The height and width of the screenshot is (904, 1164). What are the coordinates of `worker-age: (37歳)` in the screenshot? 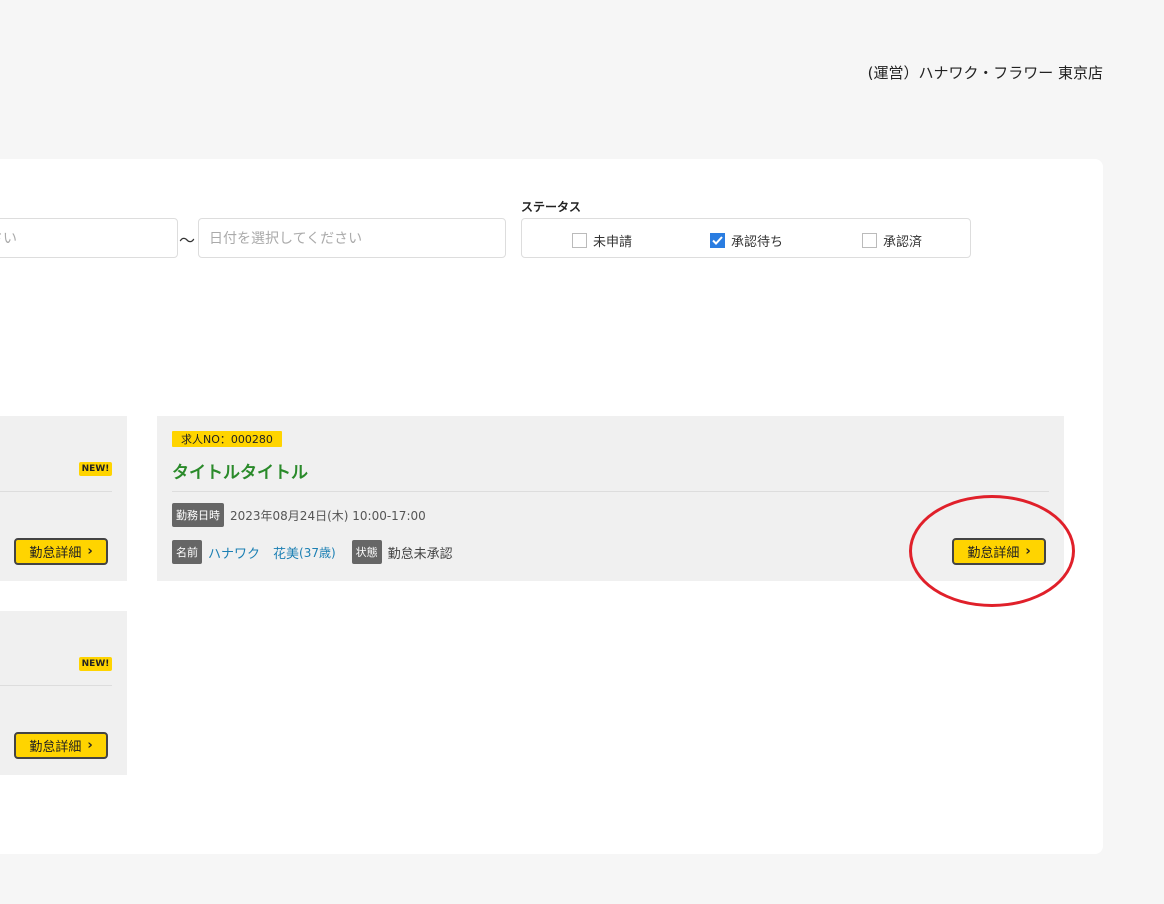 It's located at (317, 552).